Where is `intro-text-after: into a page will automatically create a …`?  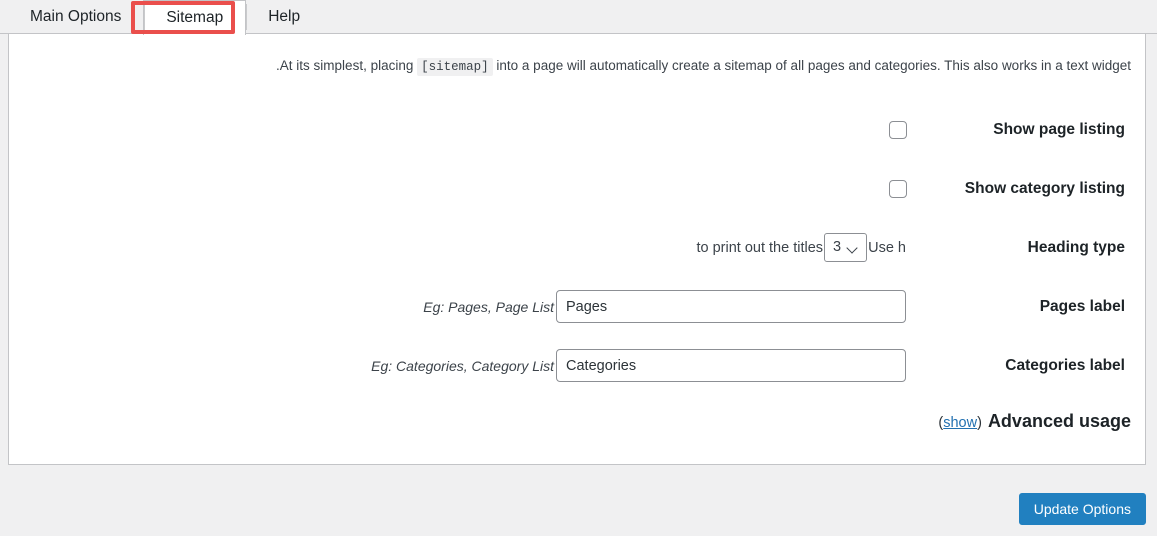
intro-text-after: into a page will automatically create a … is located at coordinates (813, 65).